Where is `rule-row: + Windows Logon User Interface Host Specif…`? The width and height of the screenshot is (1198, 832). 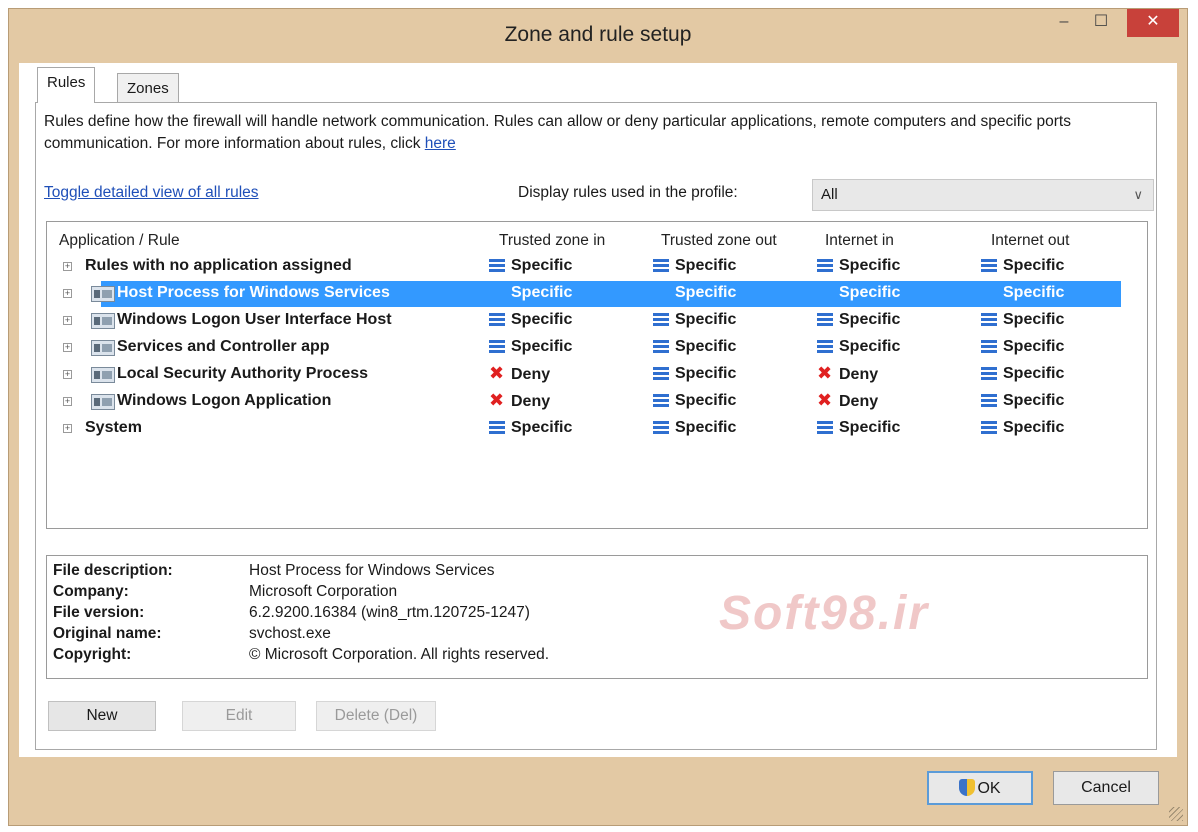 rule-row: + Windows Logon User Interface Host Specif… is located at coordinates (585, 321).